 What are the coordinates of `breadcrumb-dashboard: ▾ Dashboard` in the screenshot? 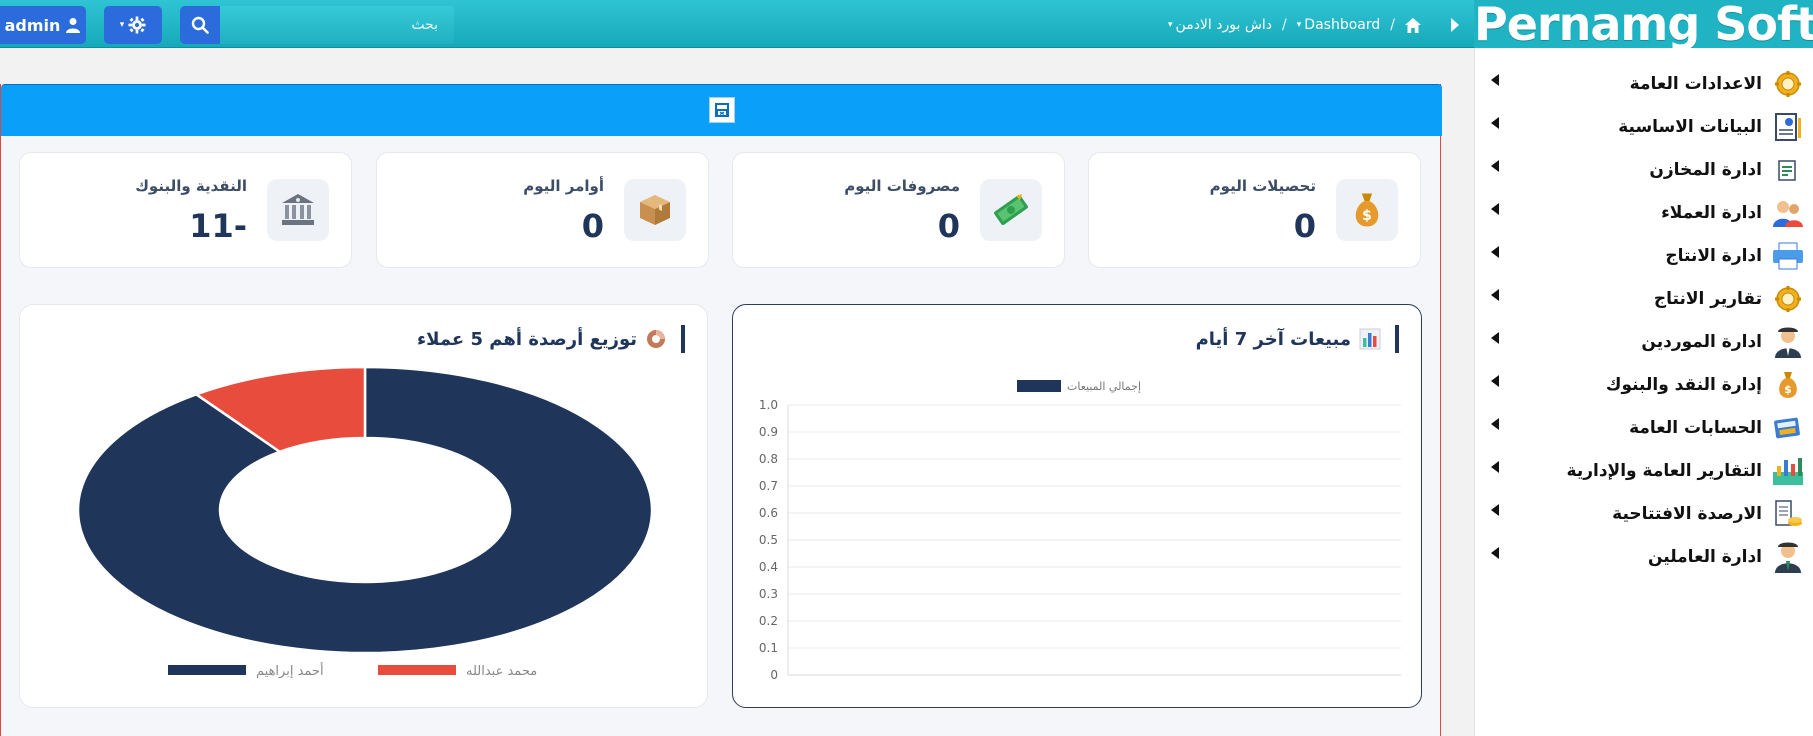 It's located at (1339, 25).